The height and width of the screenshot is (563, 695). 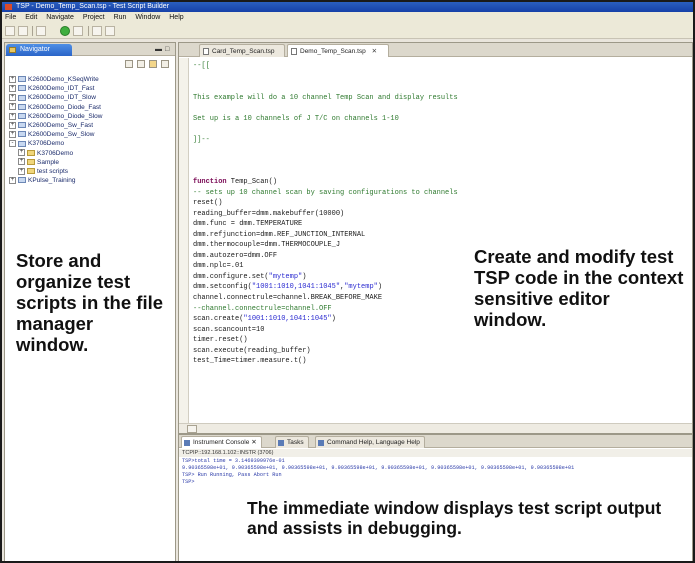 What do you see at coordinates (91, 125) in the screenshot?
I see `tree-item: + K2600Demo_Sw_Fast` at bounding box center [91, 125].